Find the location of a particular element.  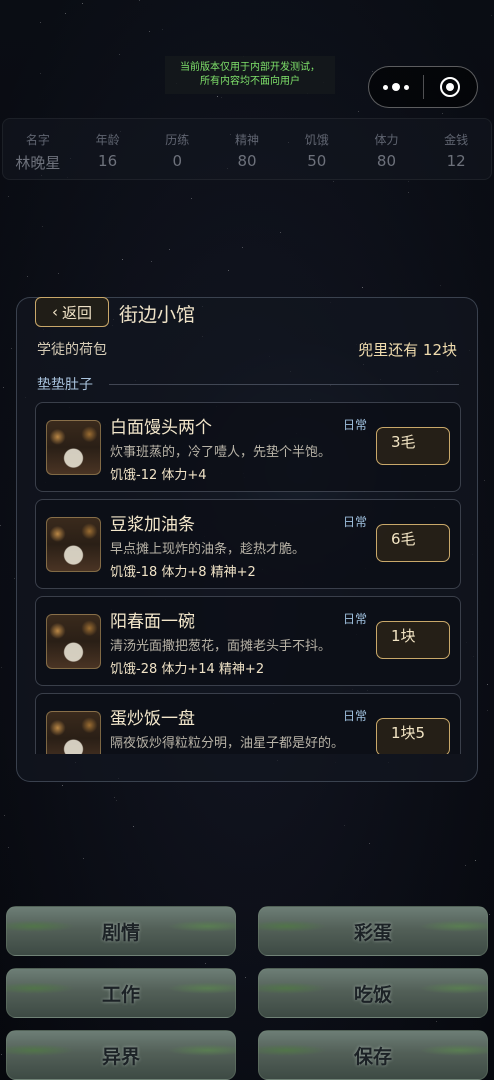

food-name: 阳春面一碗 is located at coordinates (152, 622).